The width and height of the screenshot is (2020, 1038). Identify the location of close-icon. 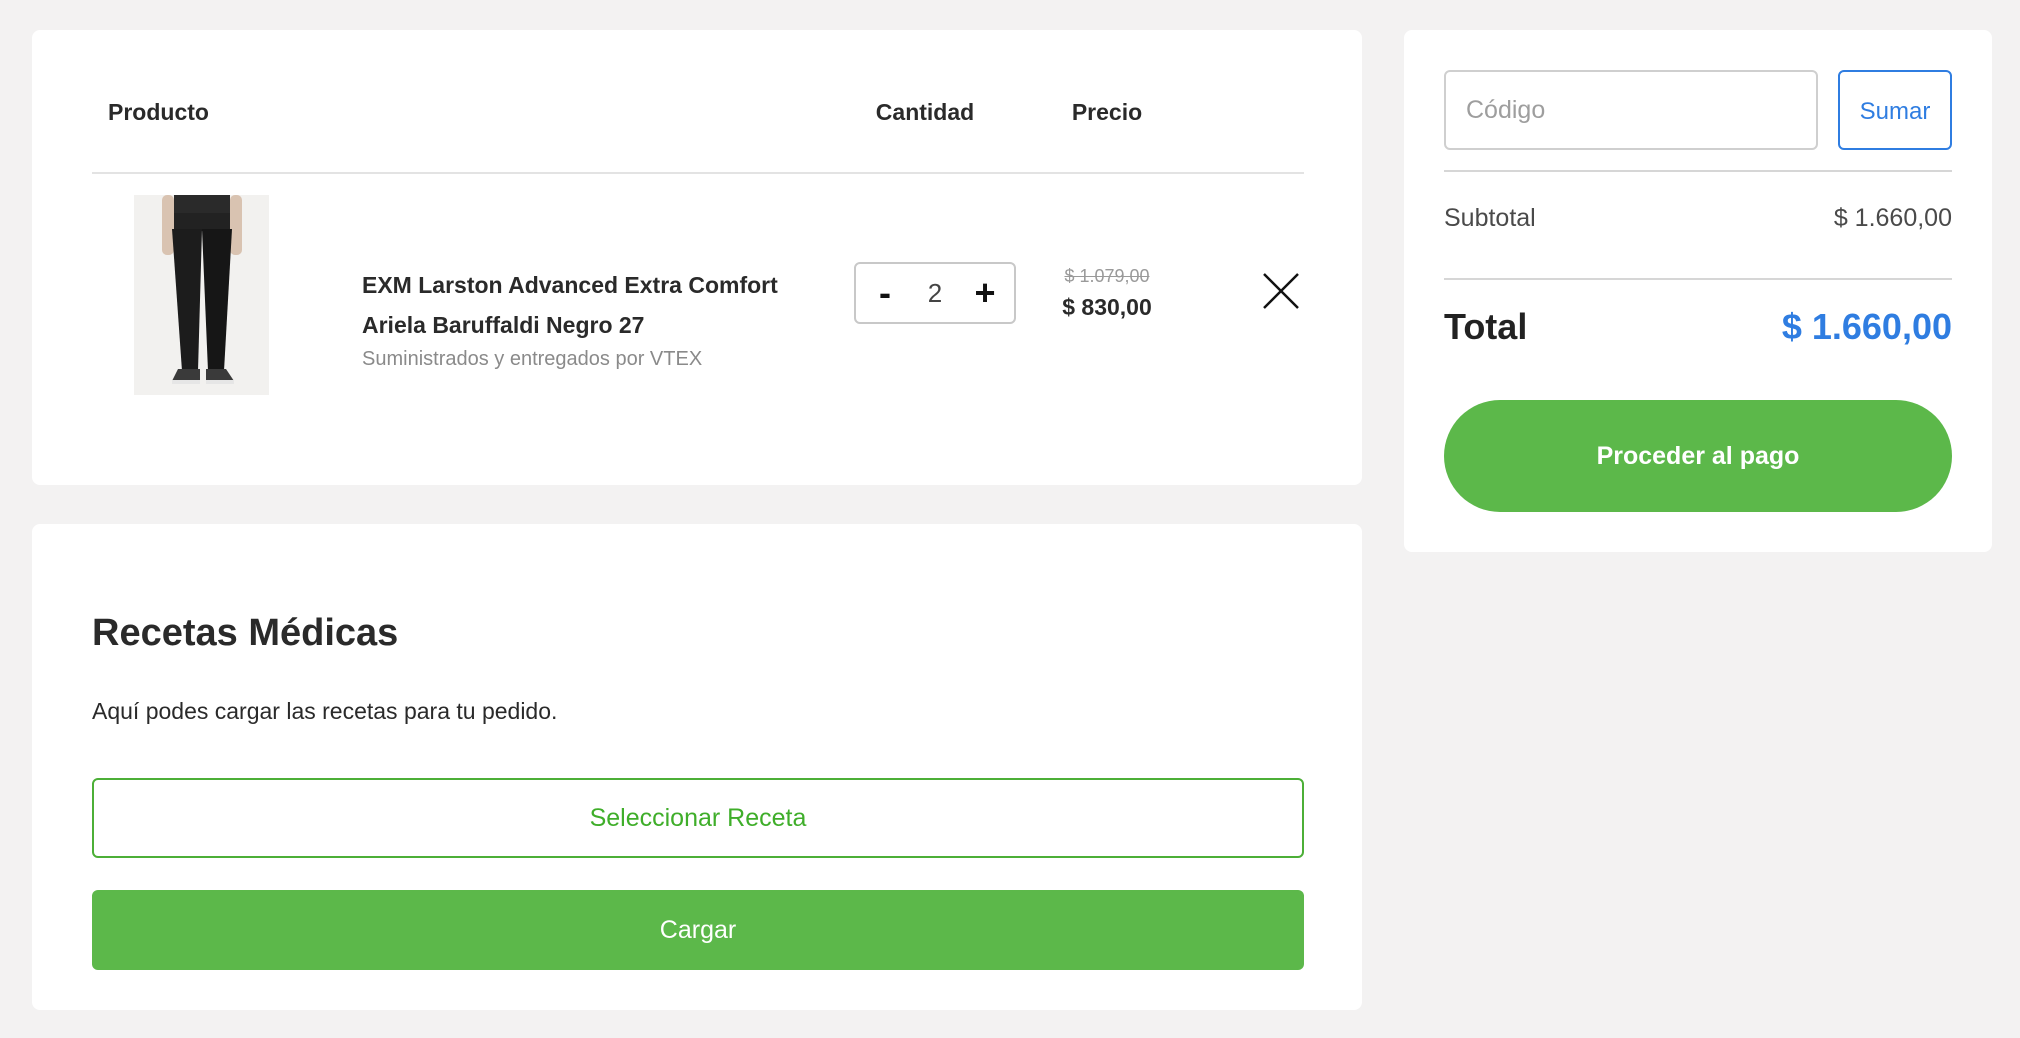
(1281, 291).